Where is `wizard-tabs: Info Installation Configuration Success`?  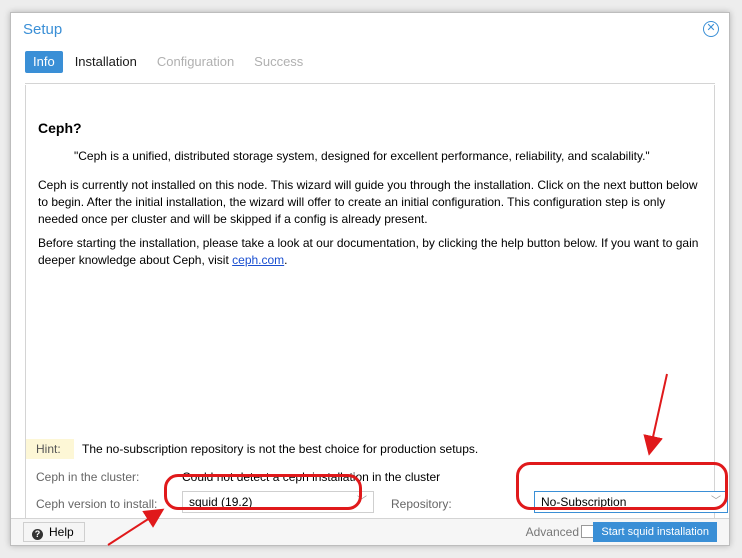
wizard-tabs: Info Installation Configuration Success is located at coordinates (170, 62).